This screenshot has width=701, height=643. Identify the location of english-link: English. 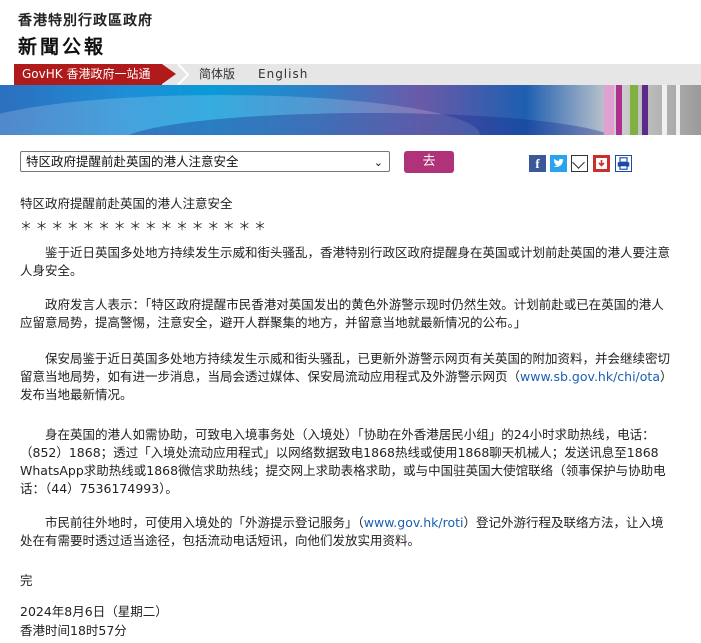
(283, 74).